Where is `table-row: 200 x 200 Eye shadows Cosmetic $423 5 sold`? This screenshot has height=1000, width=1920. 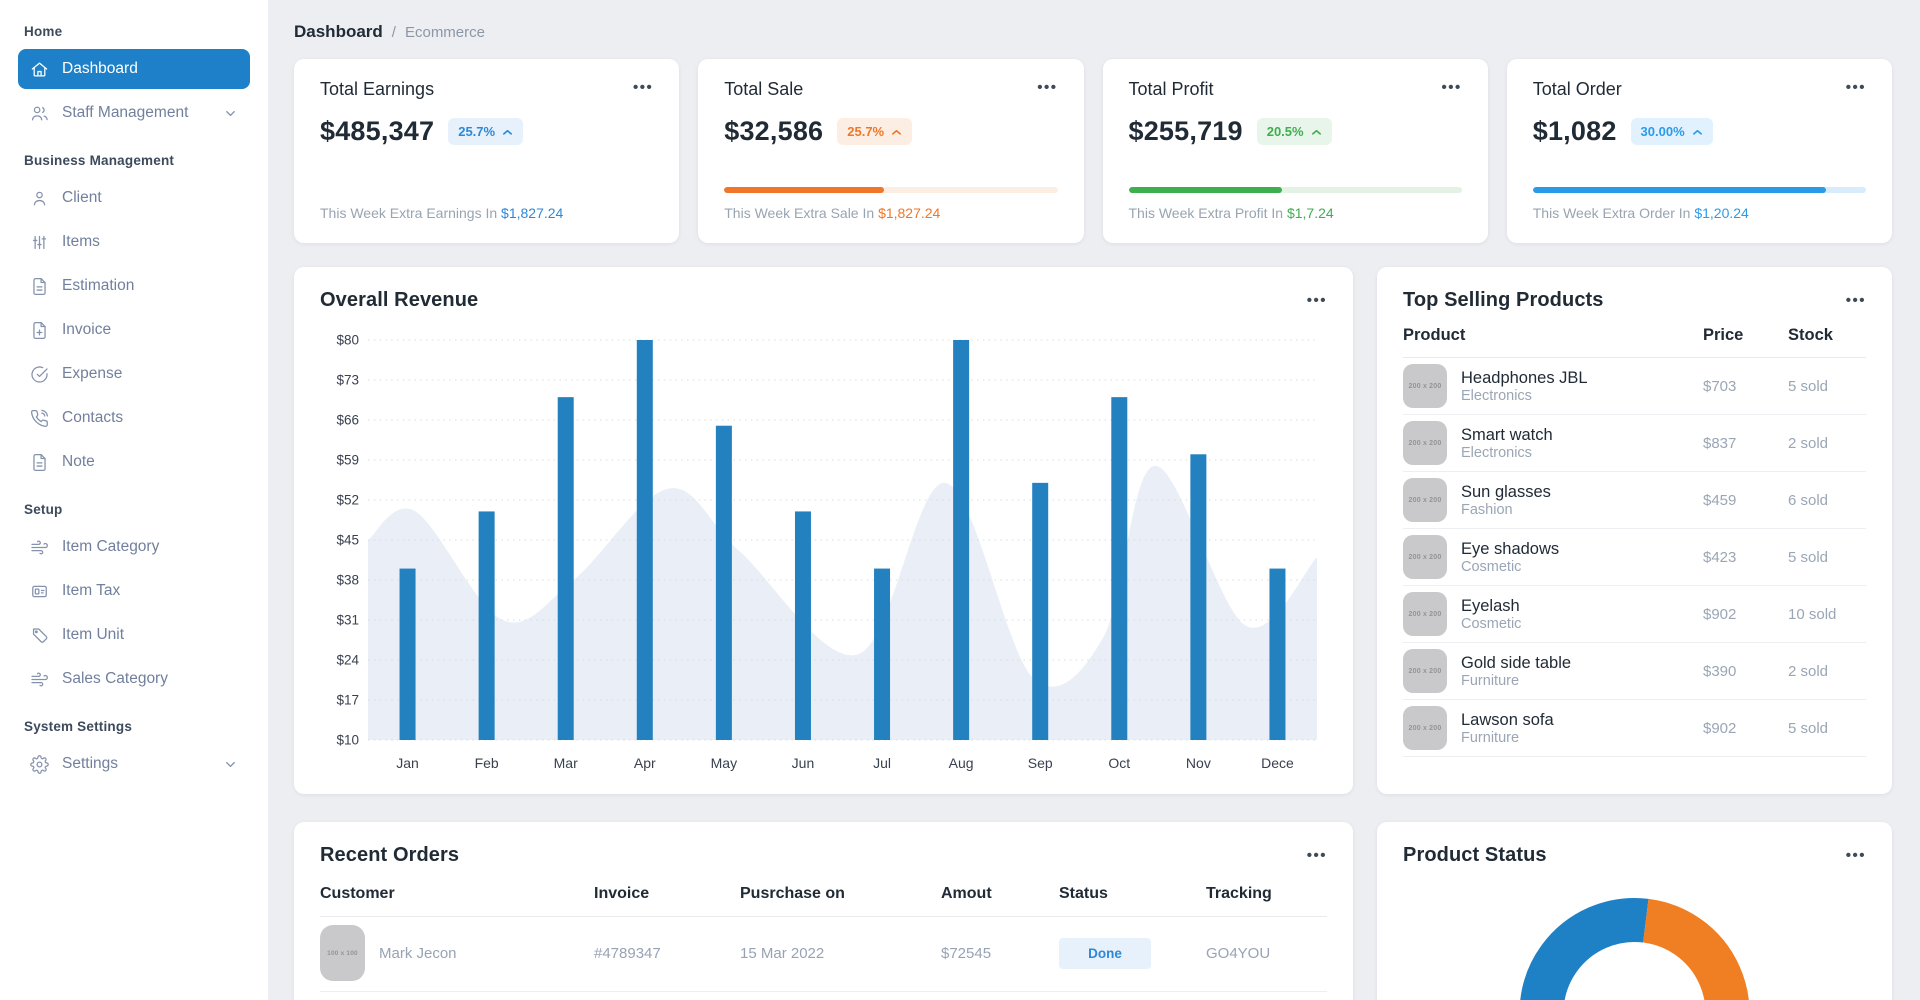 table-row: 200 x 200 Eye shadows Cosmetic $423 5 sold is located at coordinates (1634, 557).